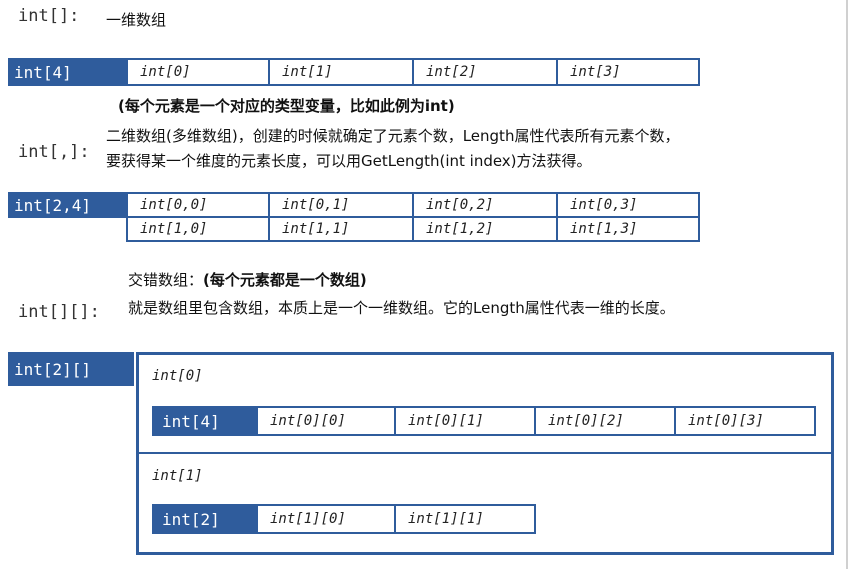  I want to click on jagged-description-title: 交错数组：(每个元素都是一个数组), so click(247, 280).